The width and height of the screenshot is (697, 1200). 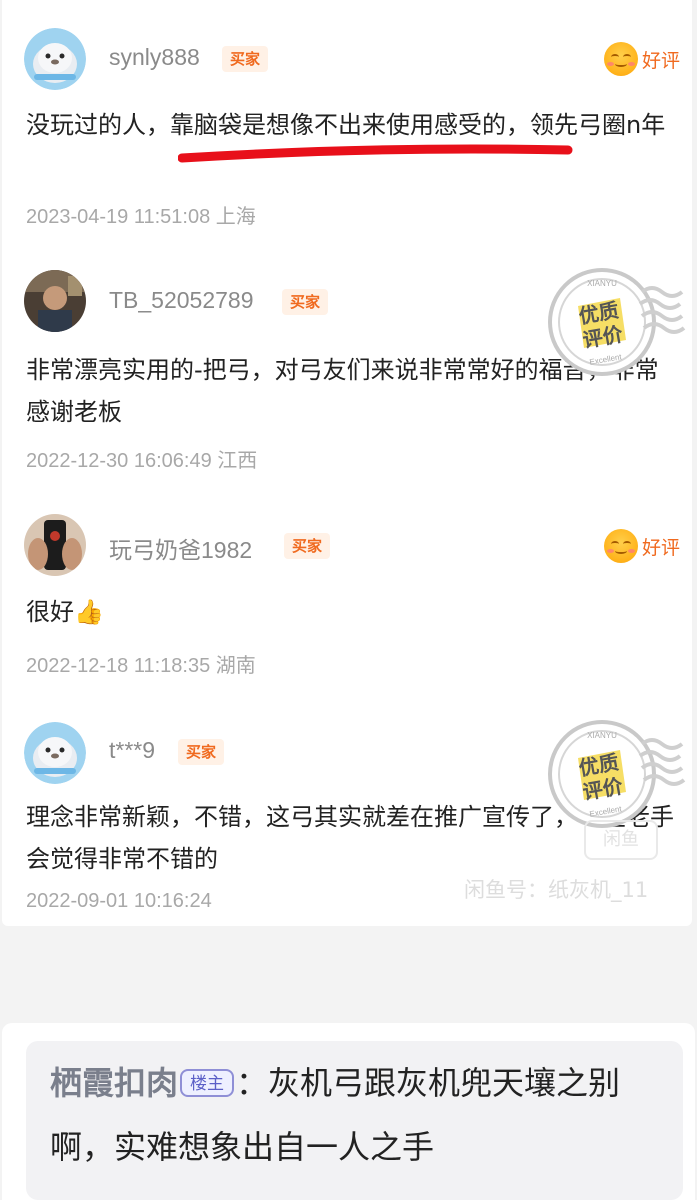 What do you see at coordinates (180, 548) in the screenshot?
I see `username: 玩弓奶爸1982` at bounding box center [180, 548].